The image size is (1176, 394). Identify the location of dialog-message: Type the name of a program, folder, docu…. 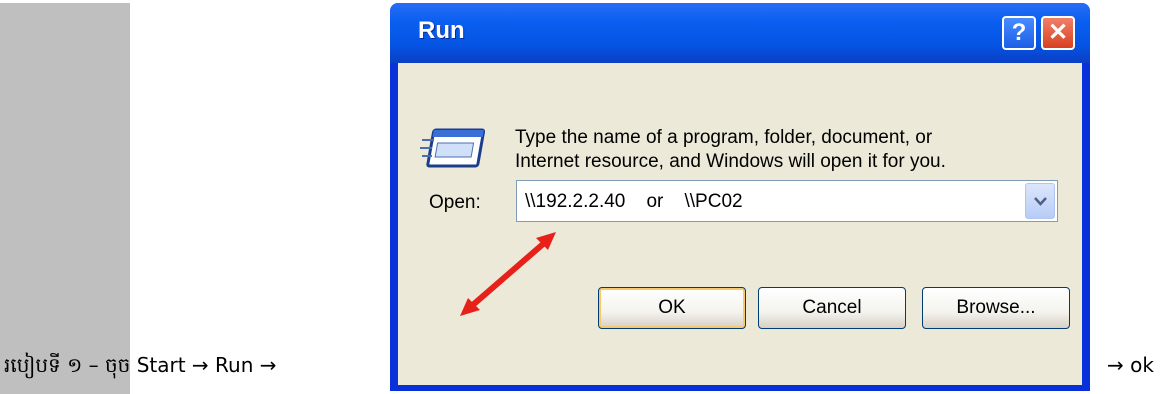
(730, 150).